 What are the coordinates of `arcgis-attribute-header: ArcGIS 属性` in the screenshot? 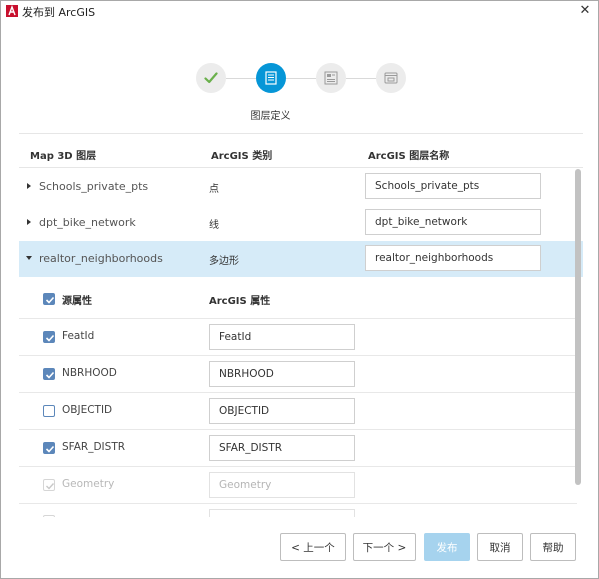 It's located at (240, 301).